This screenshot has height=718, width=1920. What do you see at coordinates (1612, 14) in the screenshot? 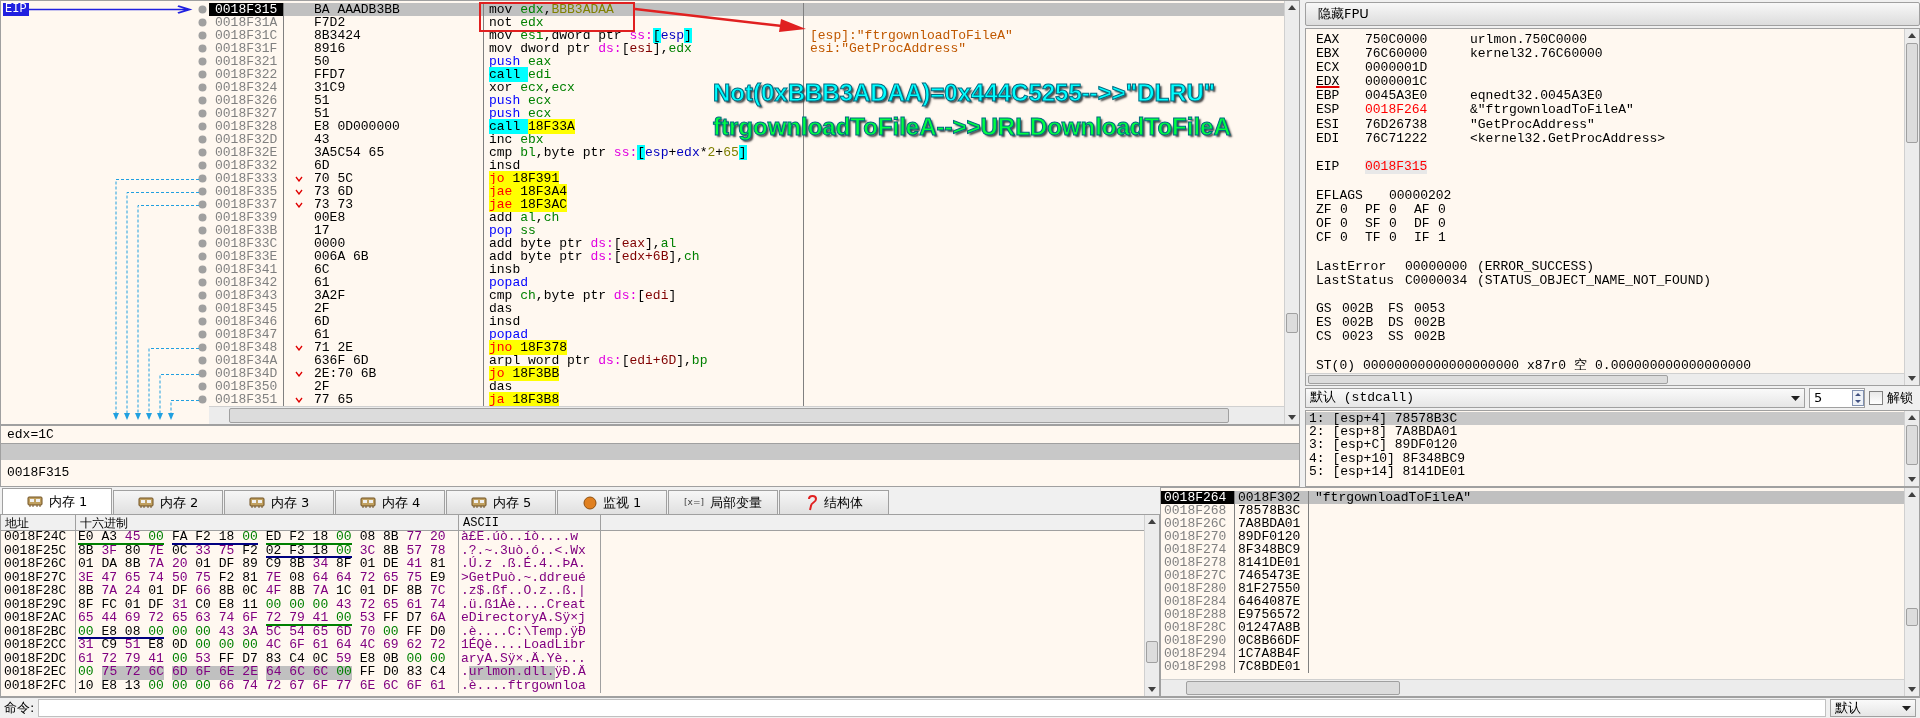
I see `hide-fpu-button: 隐藏FPU` at bounding box center [1612, 14].